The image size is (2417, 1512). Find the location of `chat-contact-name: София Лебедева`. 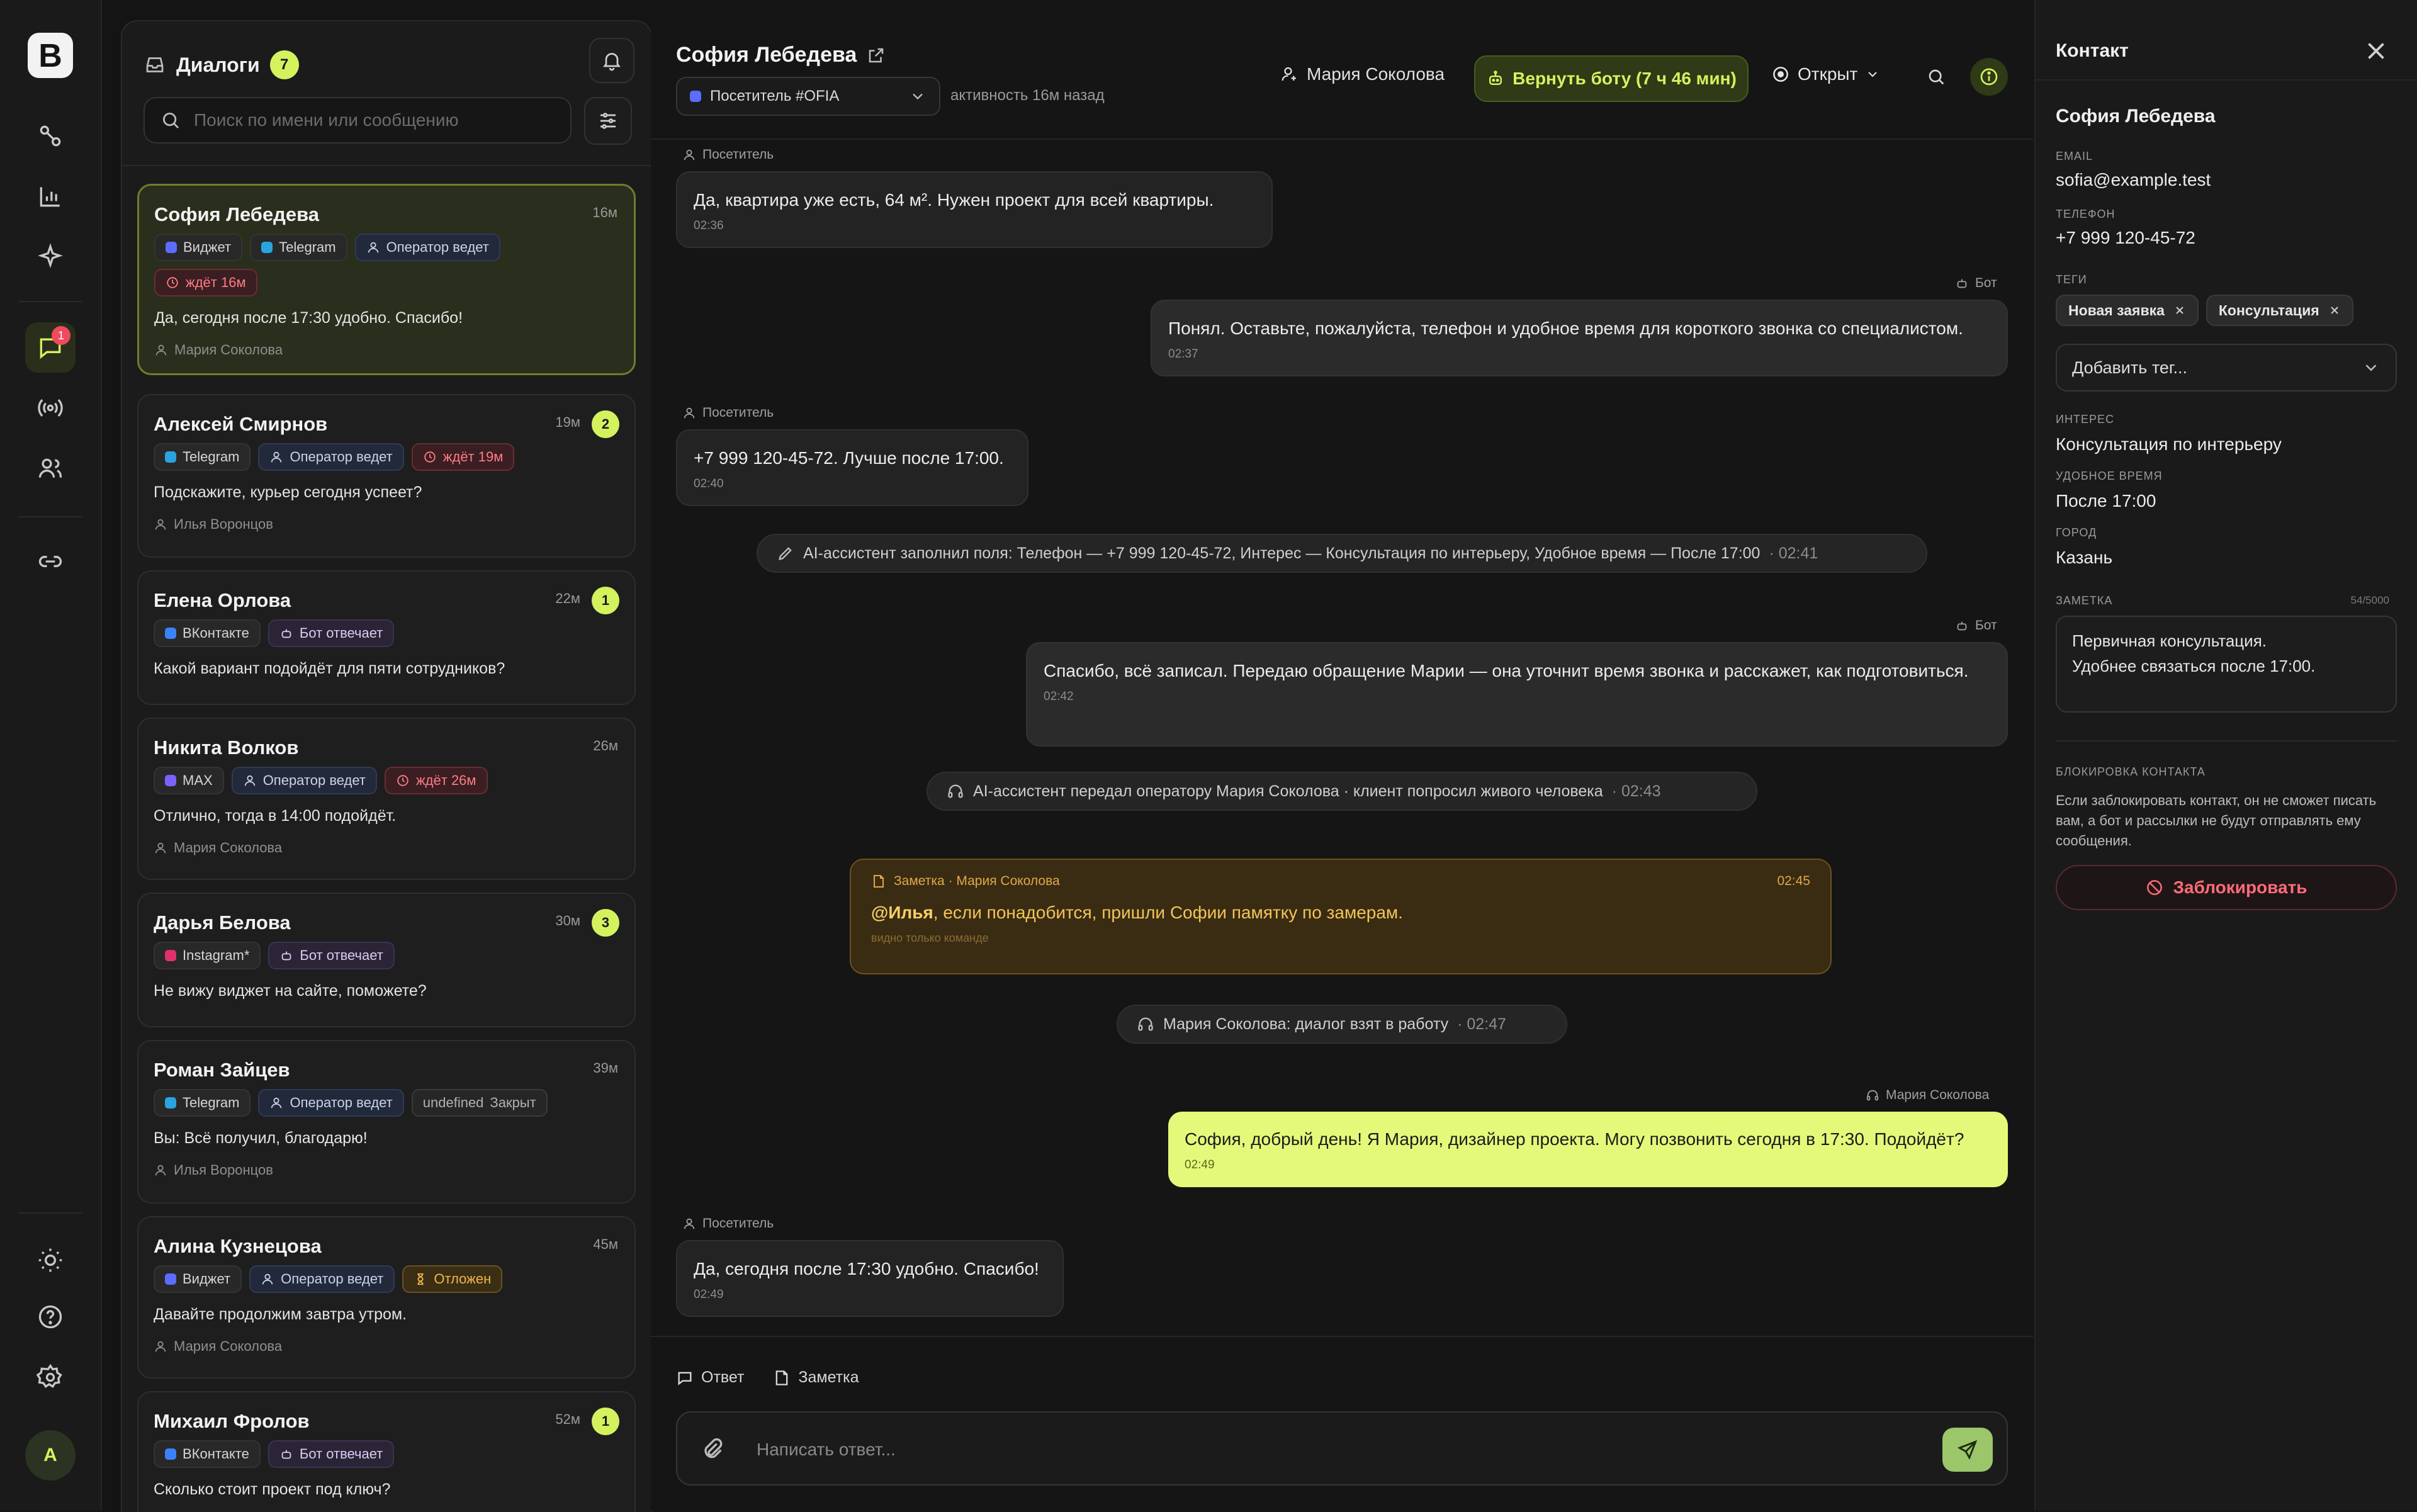

chat-contact-name: София Лебедева is located at coordinates (781, 55).